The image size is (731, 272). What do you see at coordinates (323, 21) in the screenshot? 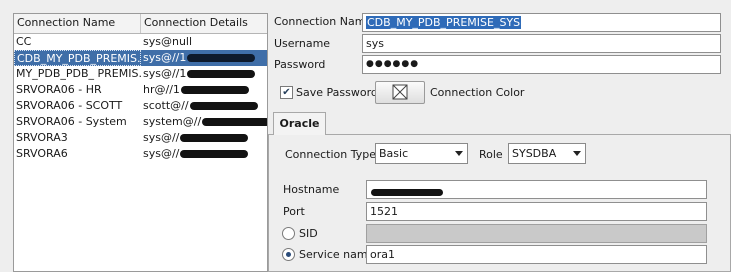
I see `connection-name-label: Connection Name` at bounding box center [323, 21].